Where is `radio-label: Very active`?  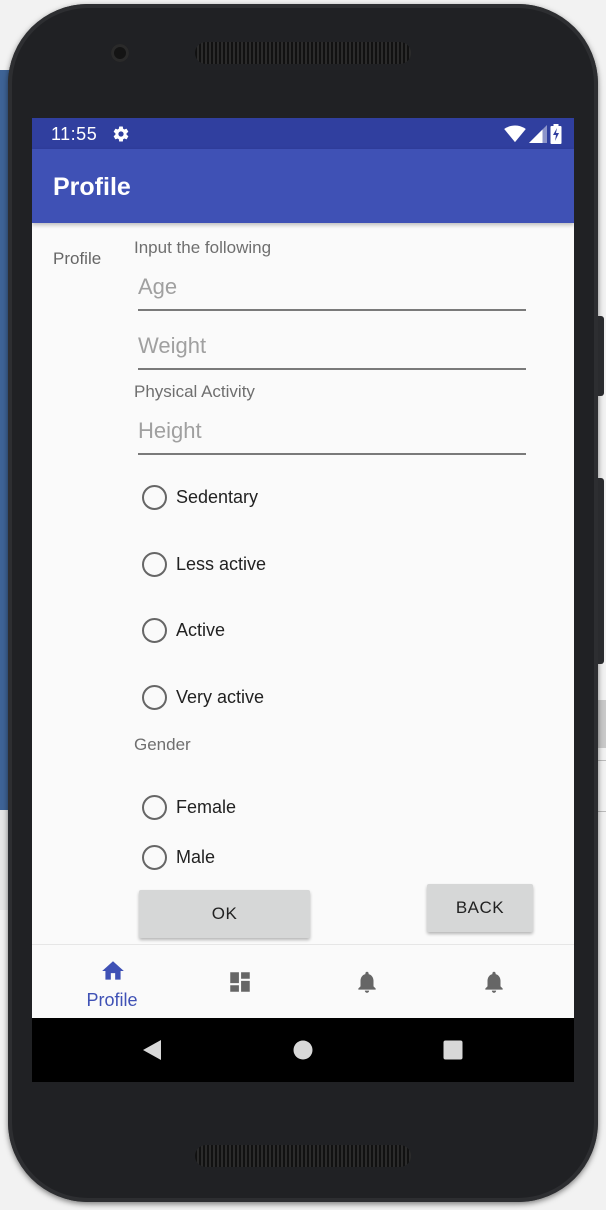
radio-label: Very active is located at coordinates (220, 696).